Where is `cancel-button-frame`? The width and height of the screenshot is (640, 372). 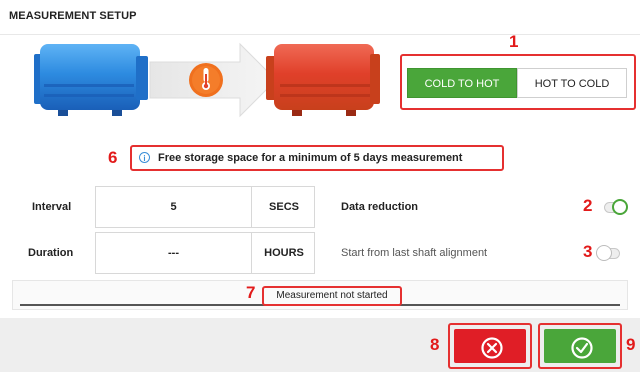
cancel-button-frame is located at coordinates (490, 346).